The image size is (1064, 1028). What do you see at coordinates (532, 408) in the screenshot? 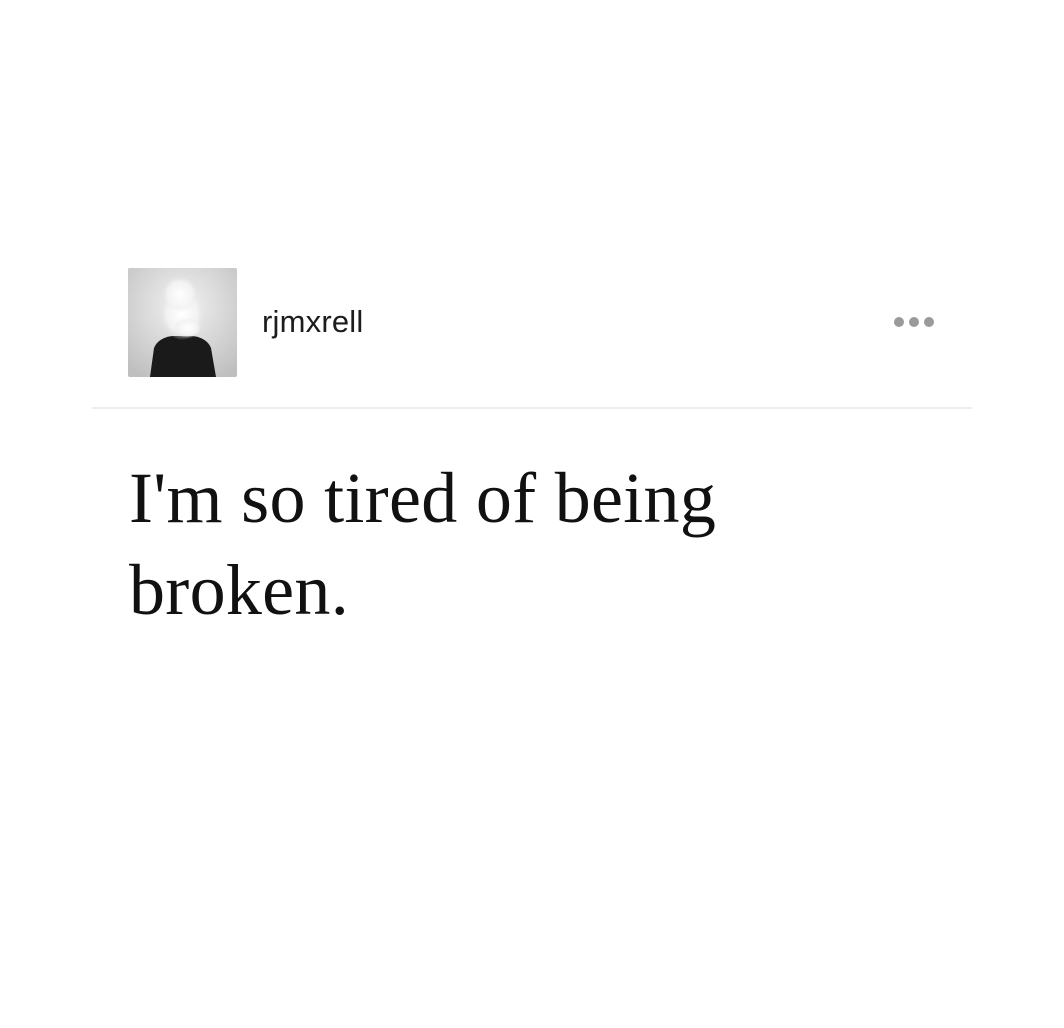
I see `header-divider` at bounding box center [532, 408].